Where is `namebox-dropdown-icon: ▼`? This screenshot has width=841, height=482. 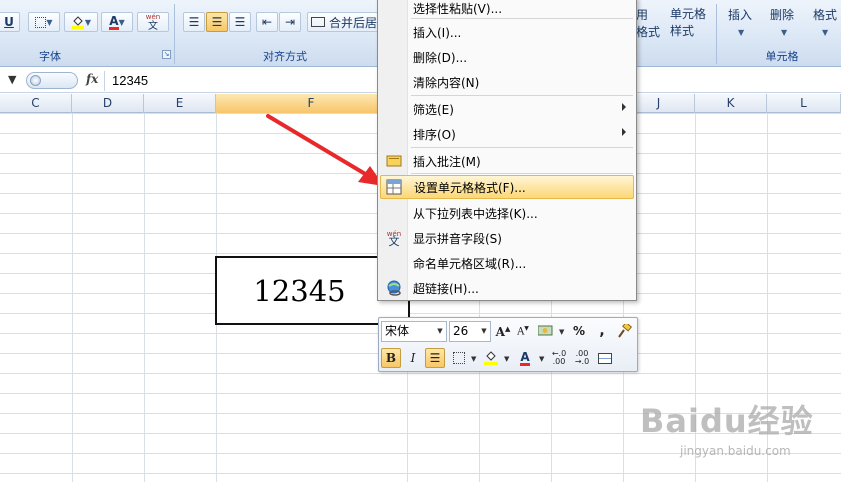 namebox-dropdown-icon: ▼ is located at coordinates (12, 79).